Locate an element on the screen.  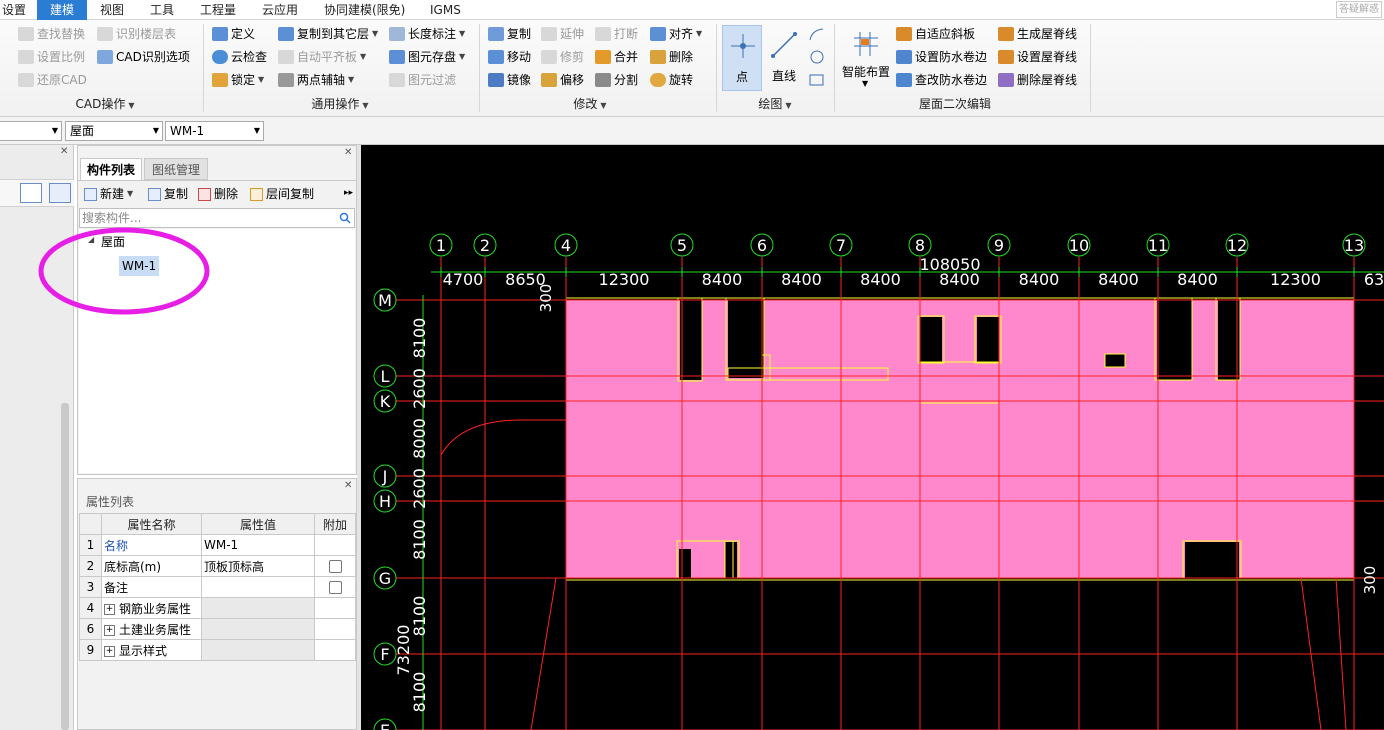
gen-ridge-button: 生成屋脊线 is located at coordinates (1037, 34).